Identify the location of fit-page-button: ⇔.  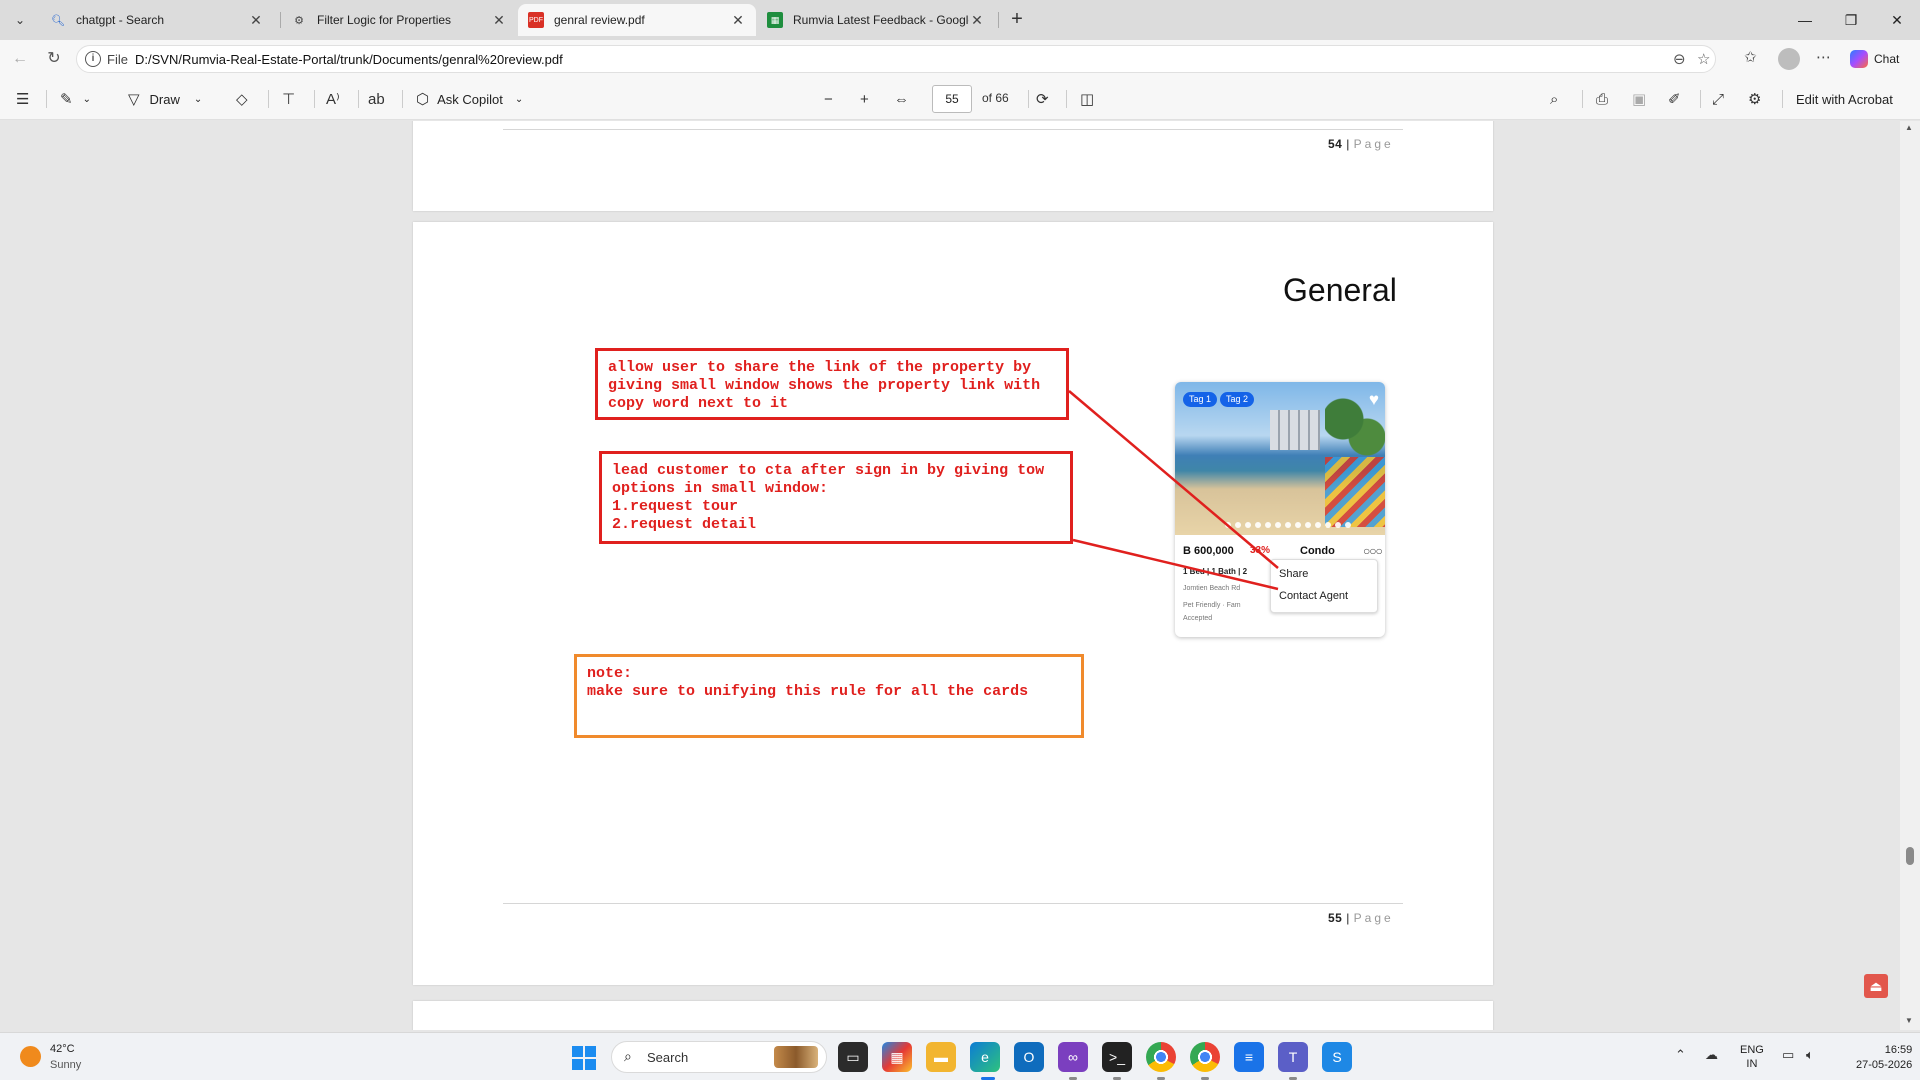
(901, 99).